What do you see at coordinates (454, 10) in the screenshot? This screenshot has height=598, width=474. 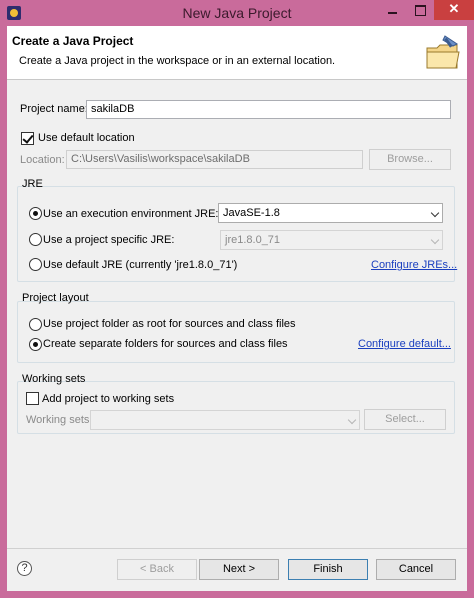 I see `close-button: ✕` at bounding box center [454, 10].